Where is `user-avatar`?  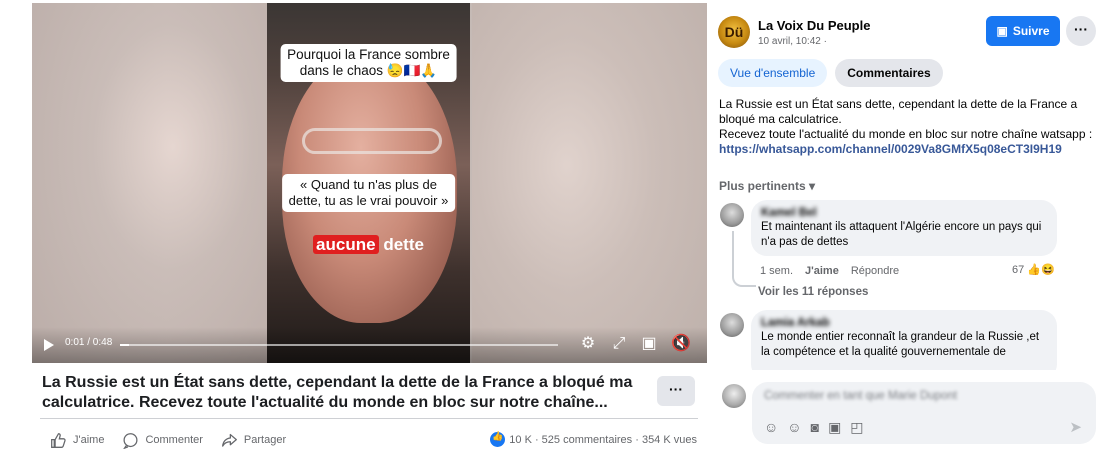 user-avatar is located at coordinates (734, 396).